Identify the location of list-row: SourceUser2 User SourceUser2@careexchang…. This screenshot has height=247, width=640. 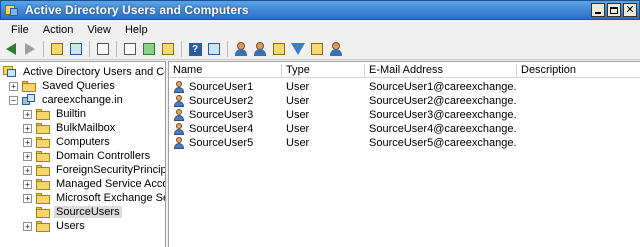
(404, 101).